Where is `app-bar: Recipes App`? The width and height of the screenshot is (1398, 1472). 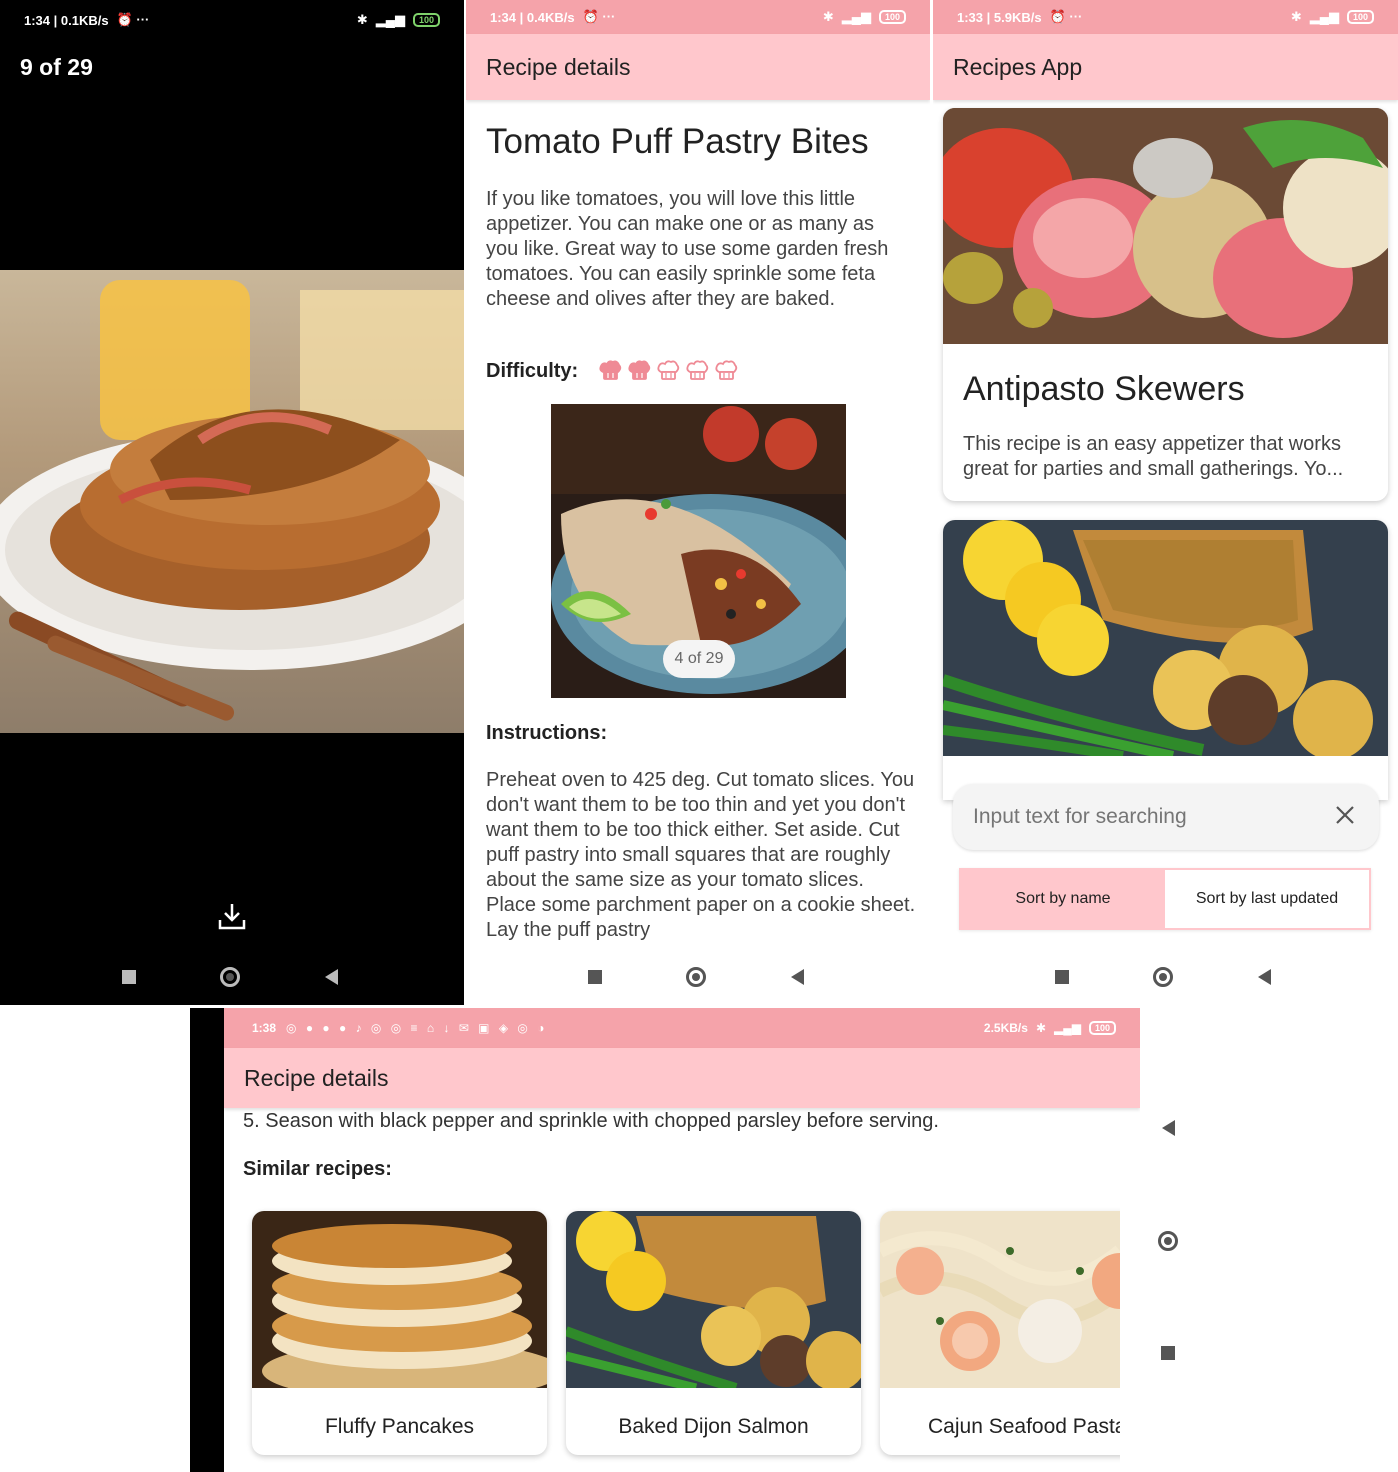 app-bar: Recipes App is located at coordinates (1165, 67).